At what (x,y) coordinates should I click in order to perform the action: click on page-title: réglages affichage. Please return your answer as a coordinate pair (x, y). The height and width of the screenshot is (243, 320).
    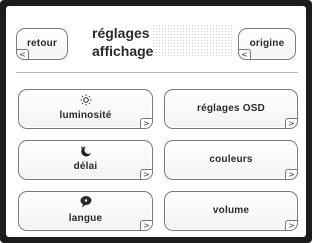
    Looking at the image, I should click on (122, 42).